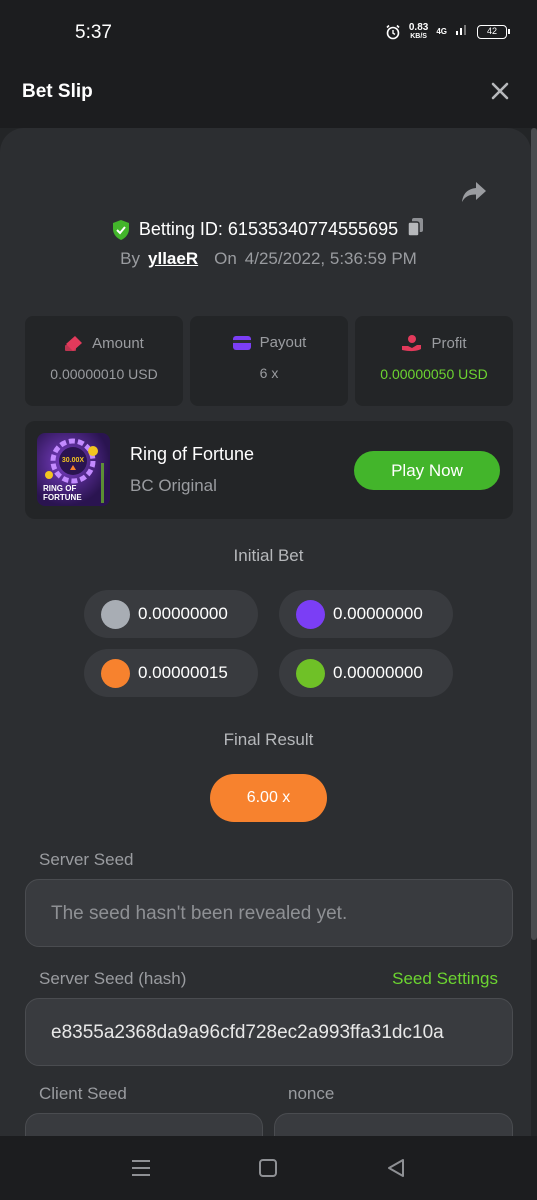  Describe the element at coordinates (83, 1093) in the screenshot. I see `client-seed-label: Client Seed` at that location.